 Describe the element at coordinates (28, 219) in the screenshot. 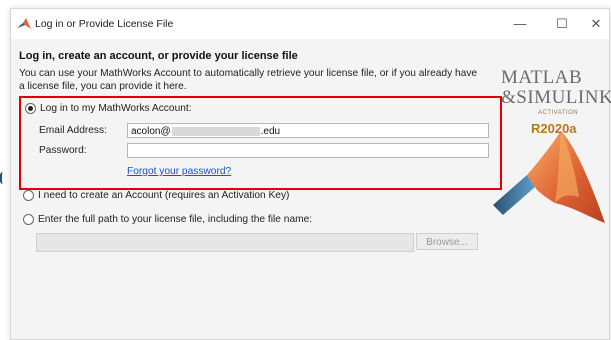

I see `license-file-radio` at that location.